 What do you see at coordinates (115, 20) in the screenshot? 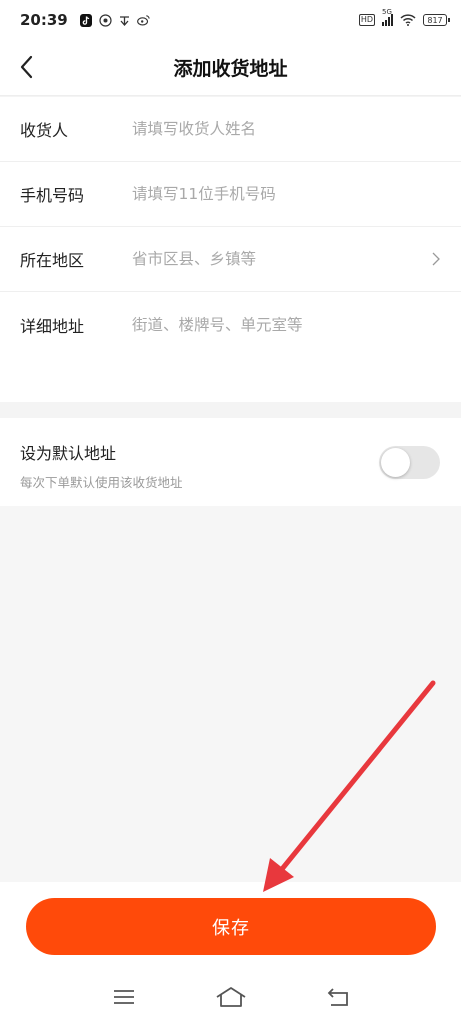
I see `status-app-icons` at bounding box center [115, 20].